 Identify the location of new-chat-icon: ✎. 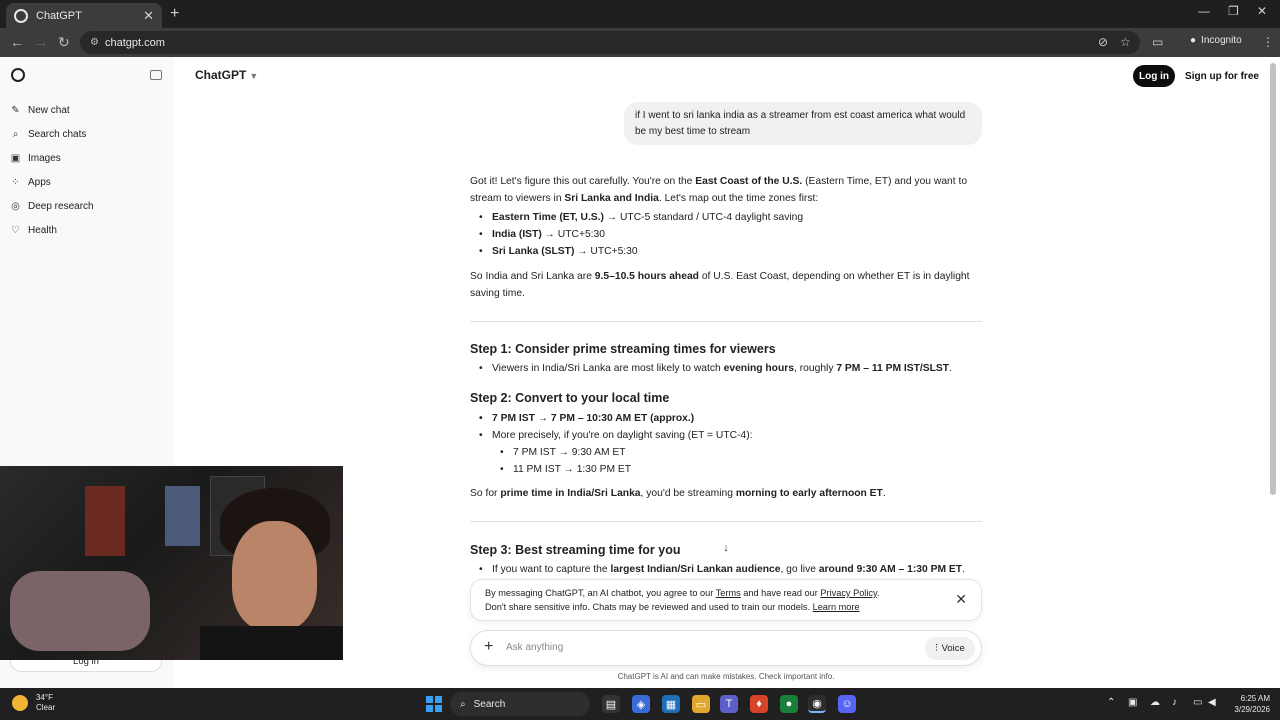
(15, 110).